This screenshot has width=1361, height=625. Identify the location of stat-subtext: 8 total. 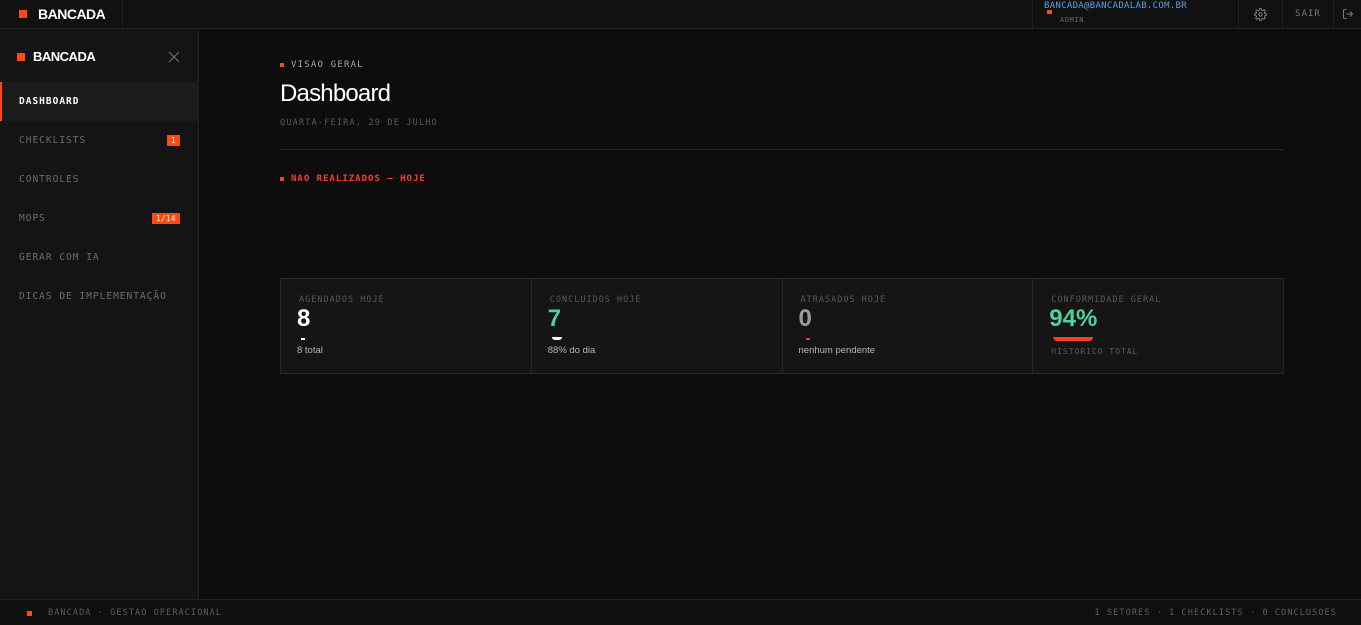
(310, 350).